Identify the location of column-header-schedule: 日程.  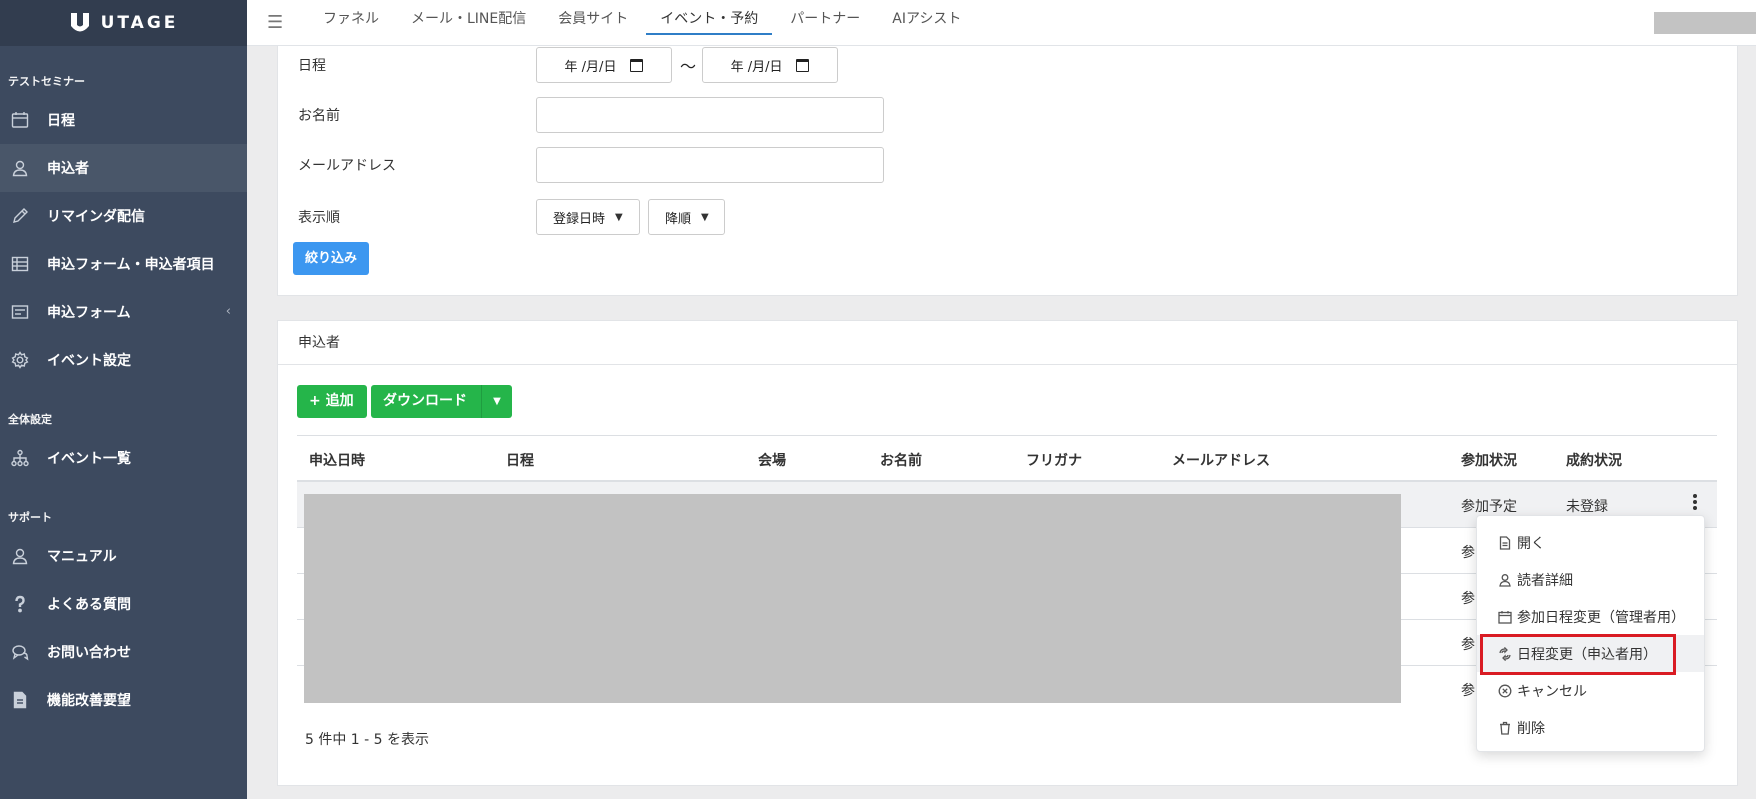
(520, 460).